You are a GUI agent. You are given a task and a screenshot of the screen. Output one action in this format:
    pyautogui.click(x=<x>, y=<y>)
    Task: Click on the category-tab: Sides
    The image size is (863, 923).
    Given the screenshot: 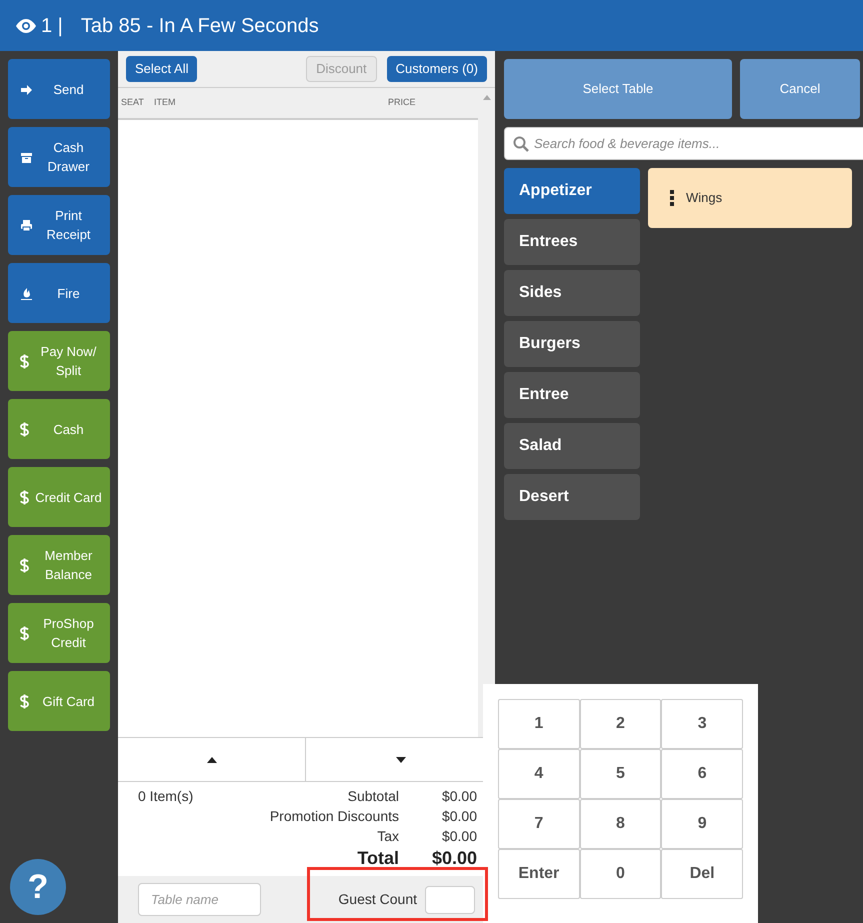 What is the action you would take?
    pyautogui.click(x=572, y=293)
    